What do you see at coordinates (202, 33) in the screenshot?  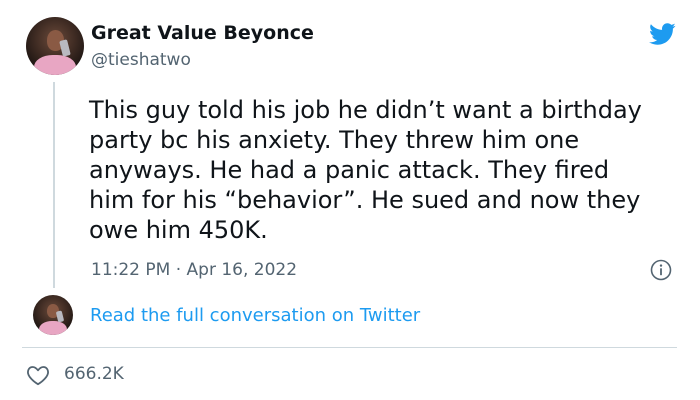 I see `author-display-name: Great Value Beyonce` at bounding box center [202, 33].